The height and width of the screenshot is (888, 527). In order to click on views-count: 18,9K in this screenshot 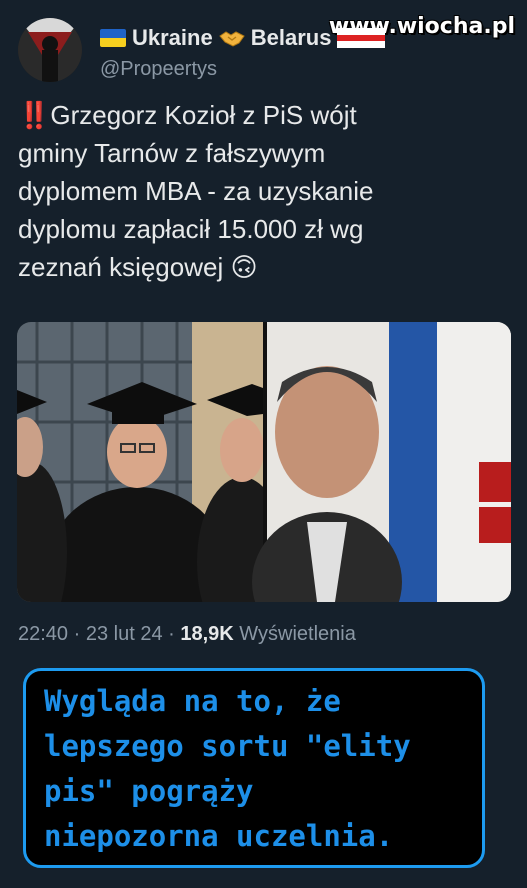, I will do `click(207, 634)`.